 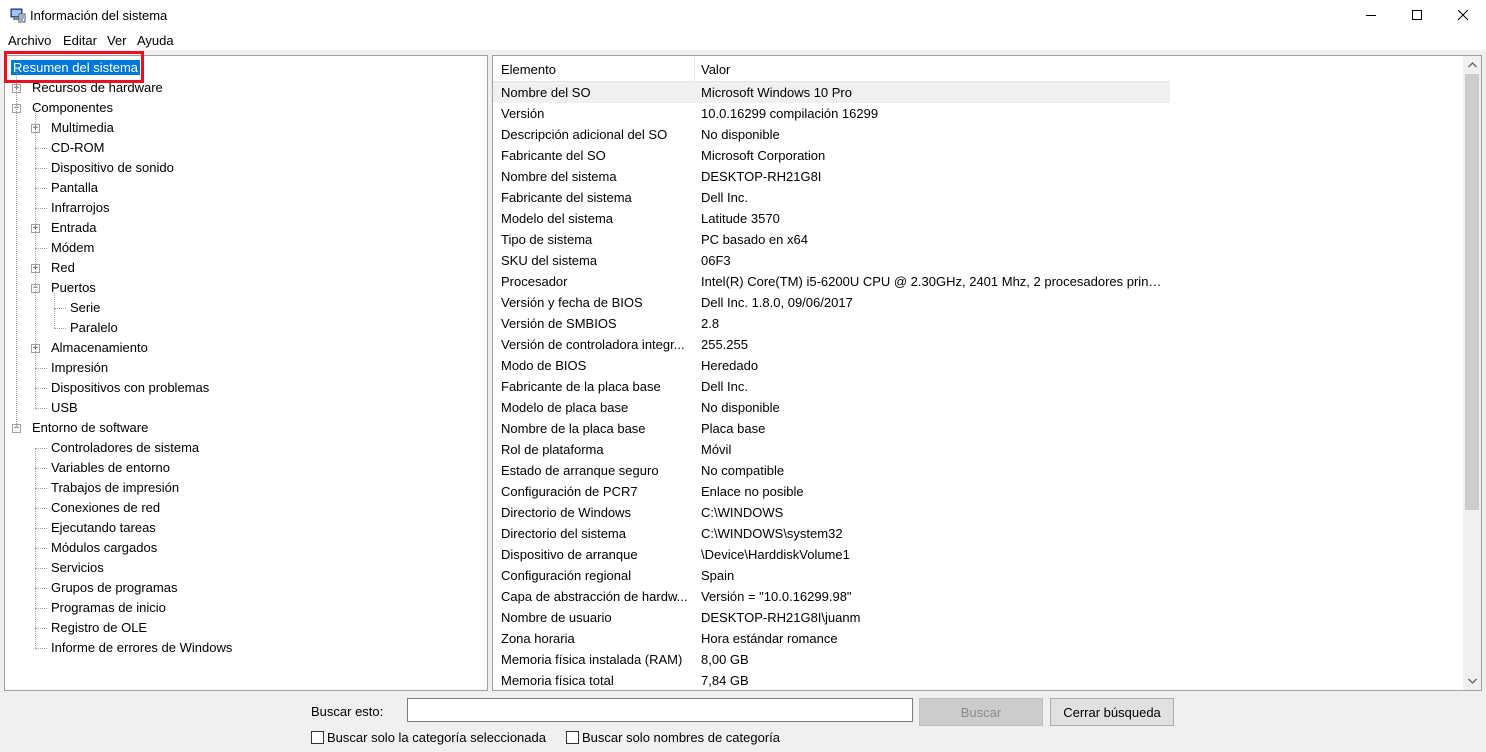 I want to click on tree-item: Serie, so click(x=85, y=308).